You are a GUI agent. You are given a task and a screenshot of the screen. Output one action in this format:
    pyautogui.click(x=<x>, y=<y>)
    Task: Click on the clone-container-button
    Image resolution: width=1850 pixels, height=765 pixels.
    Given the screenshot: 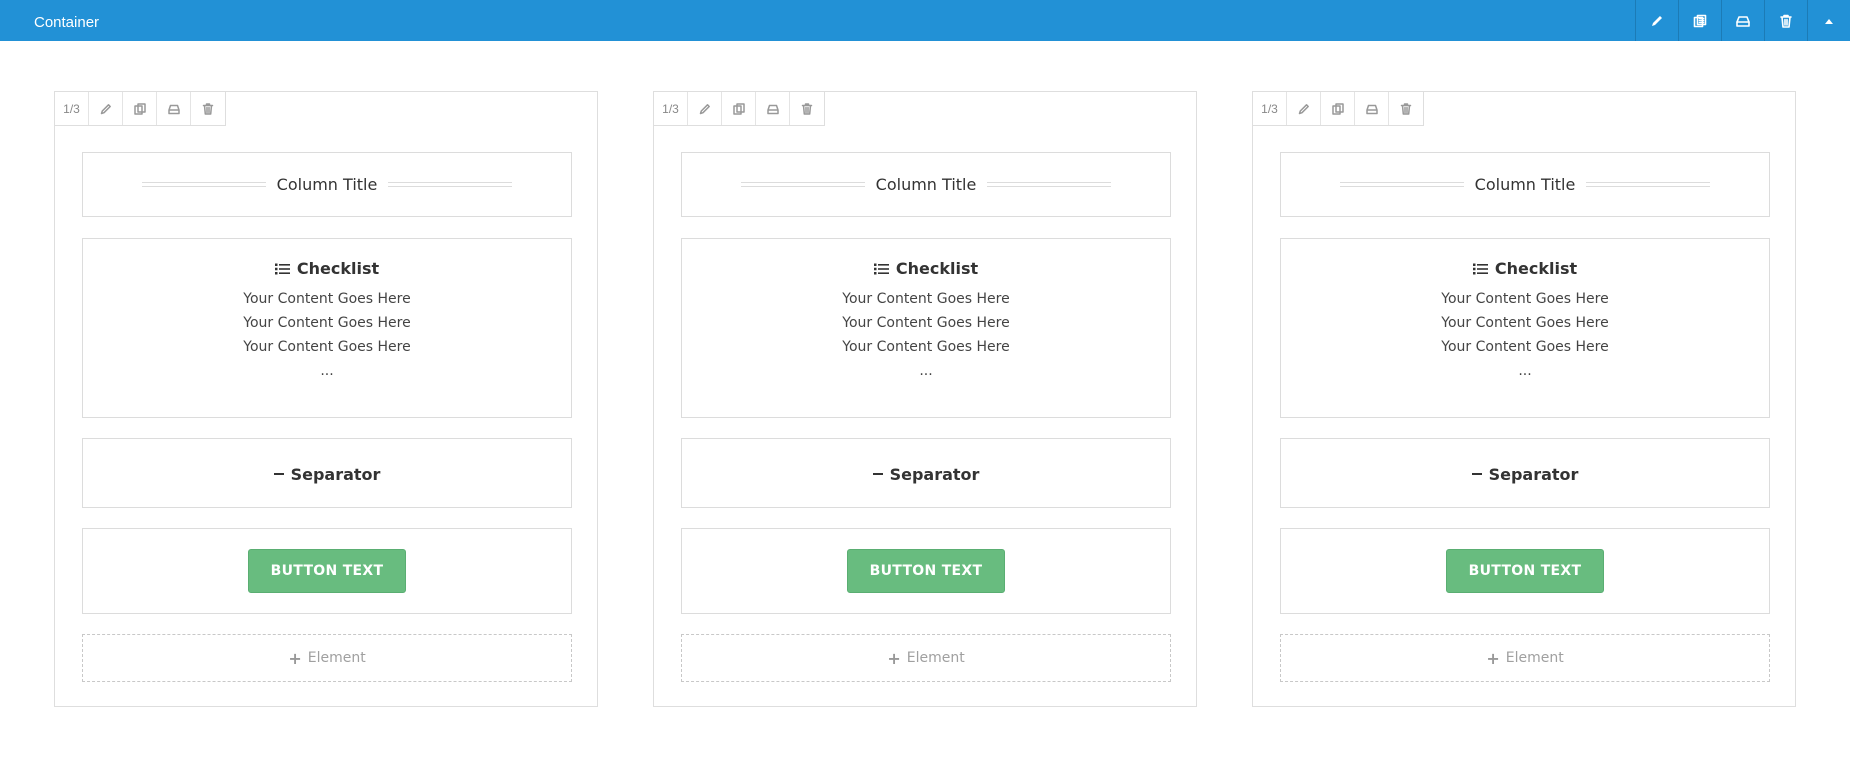 What is the action you would take?
    pyautogui.click(x=1699, y=20)
    